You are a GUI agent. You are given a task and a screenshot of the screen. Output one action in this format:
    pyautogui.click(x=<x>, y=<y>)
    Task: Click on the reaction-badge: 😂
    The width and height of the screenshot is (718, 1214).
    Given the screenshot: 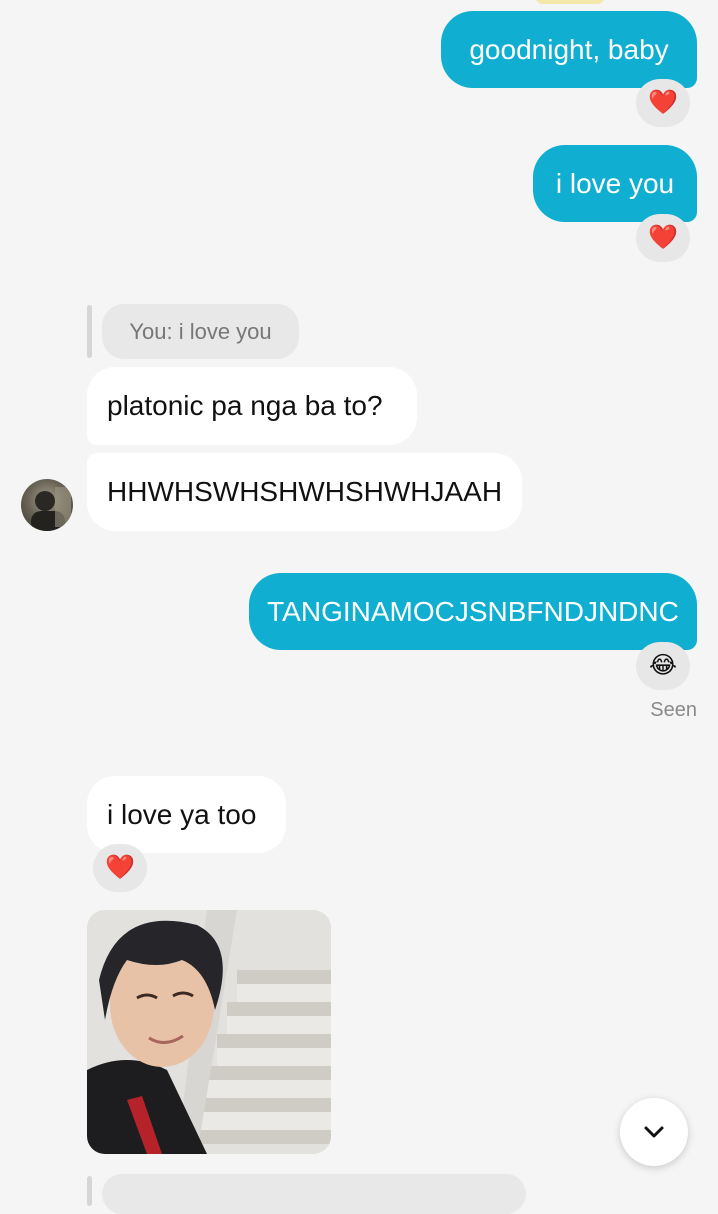 What is the action you would take?
    pyautogui.click(x=663, y=666)
    